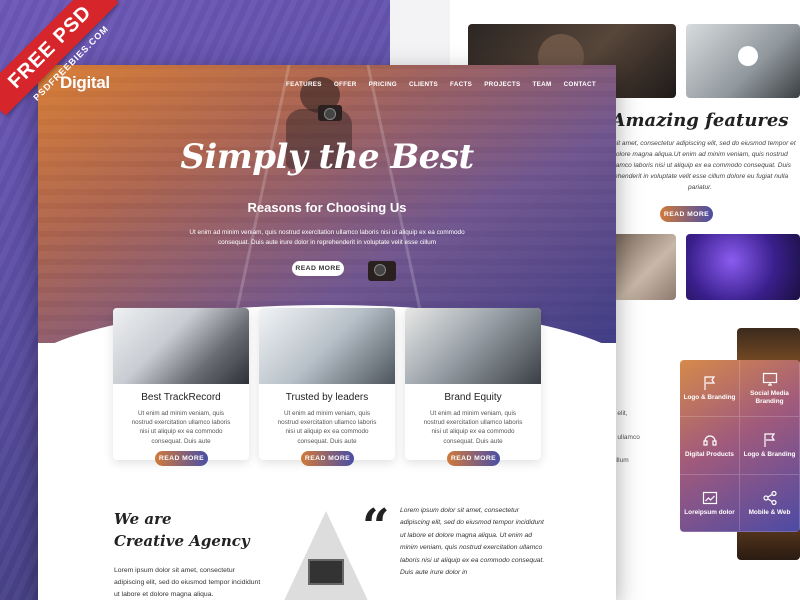 This screenshot has width=800, height=600. Describe the element at coordinates (326, 572) in the screenshot. I see `monitor-image` at that location.